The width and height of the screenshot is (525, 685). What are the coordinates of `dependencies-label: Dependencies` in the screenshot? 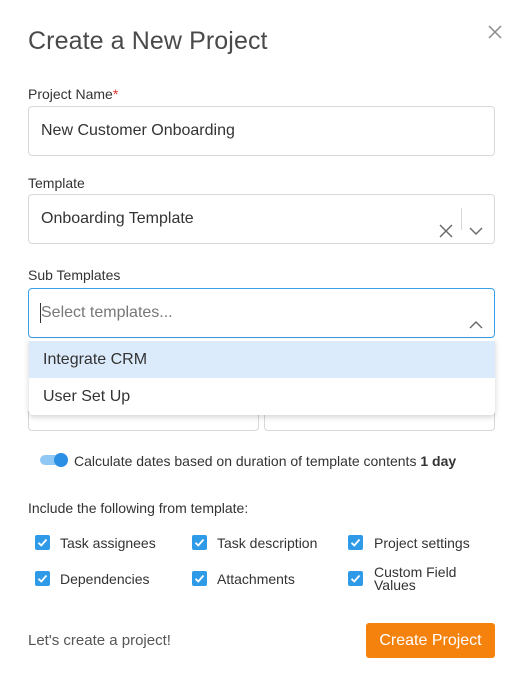 It's located at (105, 579).